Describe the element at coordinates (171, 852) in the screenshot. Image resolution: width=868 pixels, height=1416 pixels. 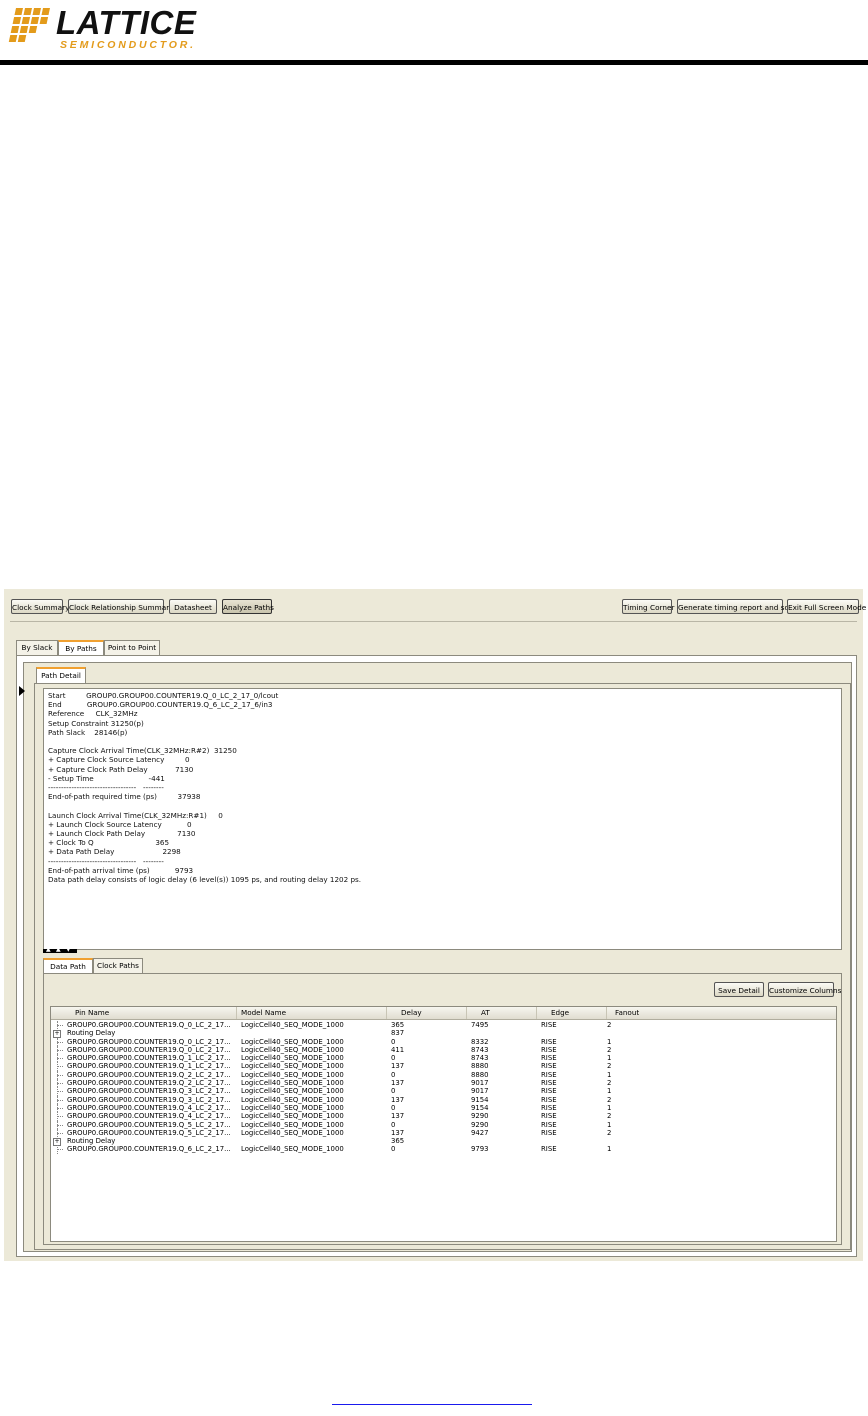
I see `data-path-delay-value: 2298` at that location.